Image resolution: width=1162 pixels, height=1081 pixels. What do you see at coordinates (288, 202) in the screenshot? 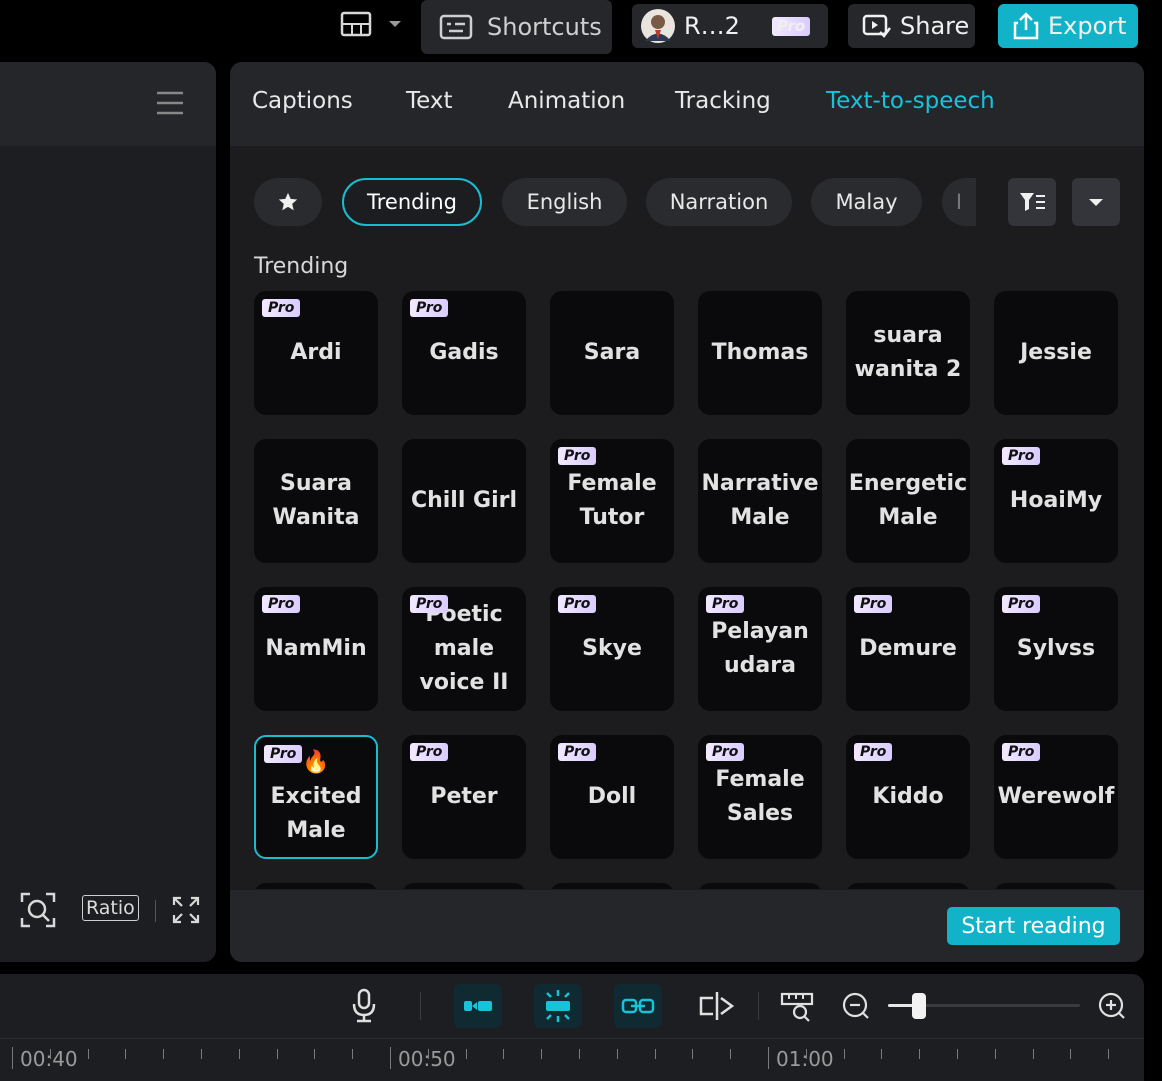
I see `favorites-chip` at bounding box center [288, 202].